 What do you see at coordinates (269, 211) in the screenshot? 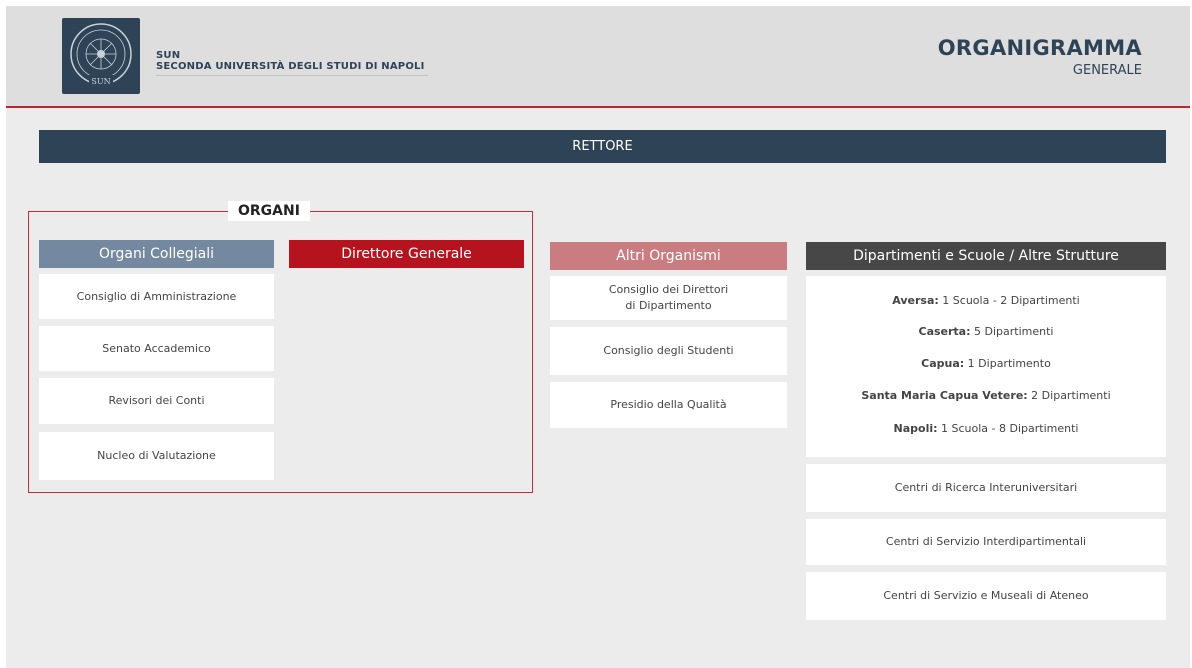
I see `organi-group-label: ORGANI` at bounding box center [269, 211].